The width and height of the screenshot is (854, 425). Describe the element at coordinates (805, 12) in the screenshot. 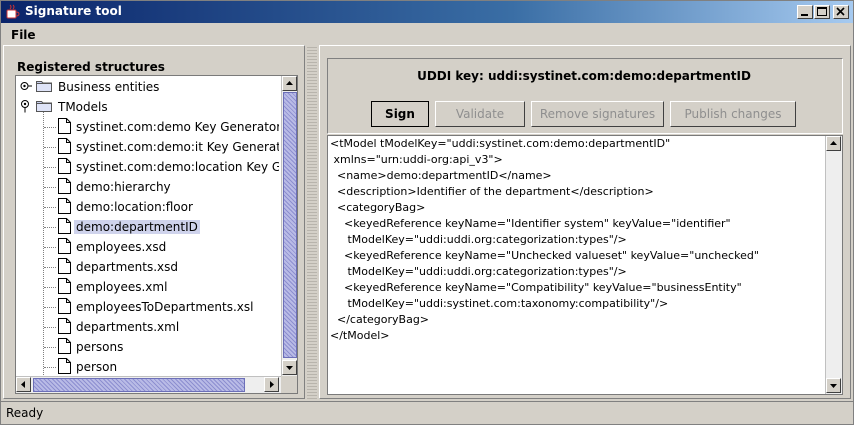

I see `minimize-button` at that location.